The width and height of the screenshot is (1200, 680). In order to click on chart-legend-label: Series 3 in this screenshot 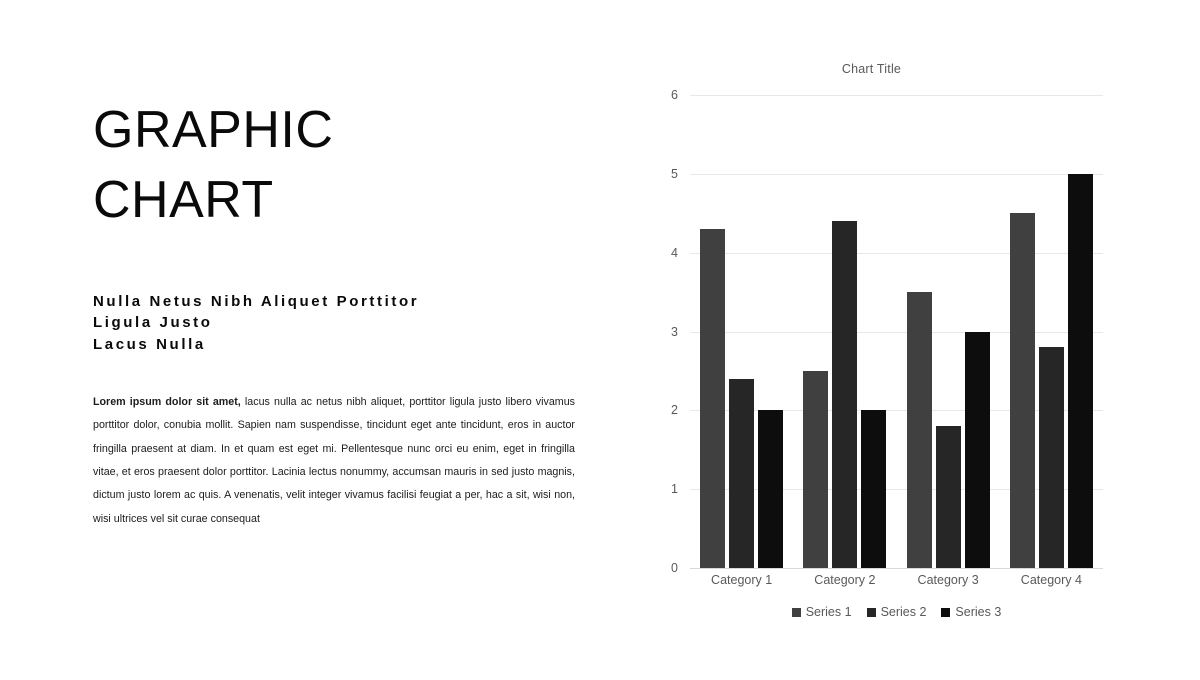, I will do `click(978, 612)`.